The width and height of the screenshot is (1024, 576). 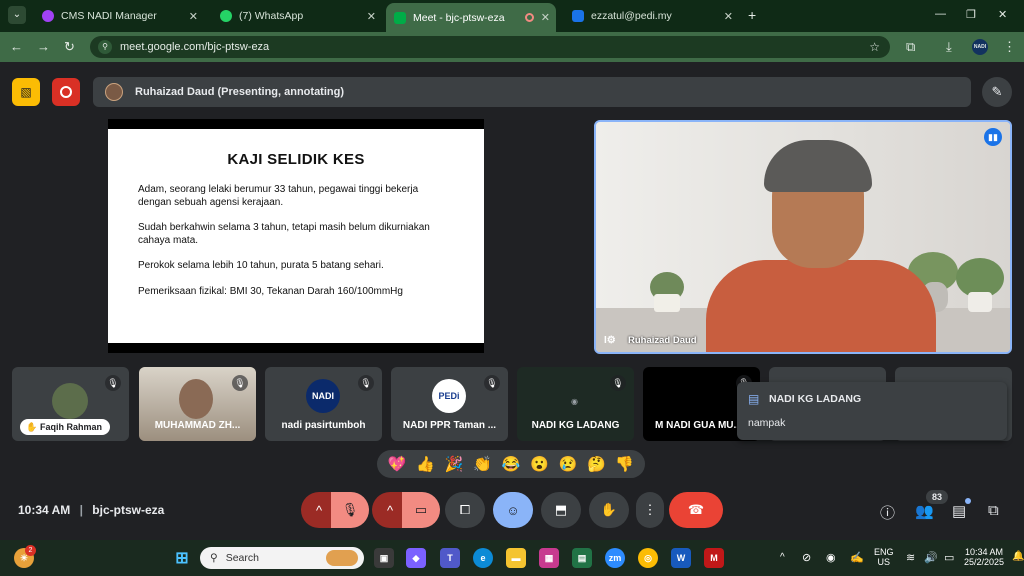 What do you see at coordinates (782, 557) in the screenshot?
I see `show-hidden-icons-chevron-icon: ^` at bounding box center [782, 557].